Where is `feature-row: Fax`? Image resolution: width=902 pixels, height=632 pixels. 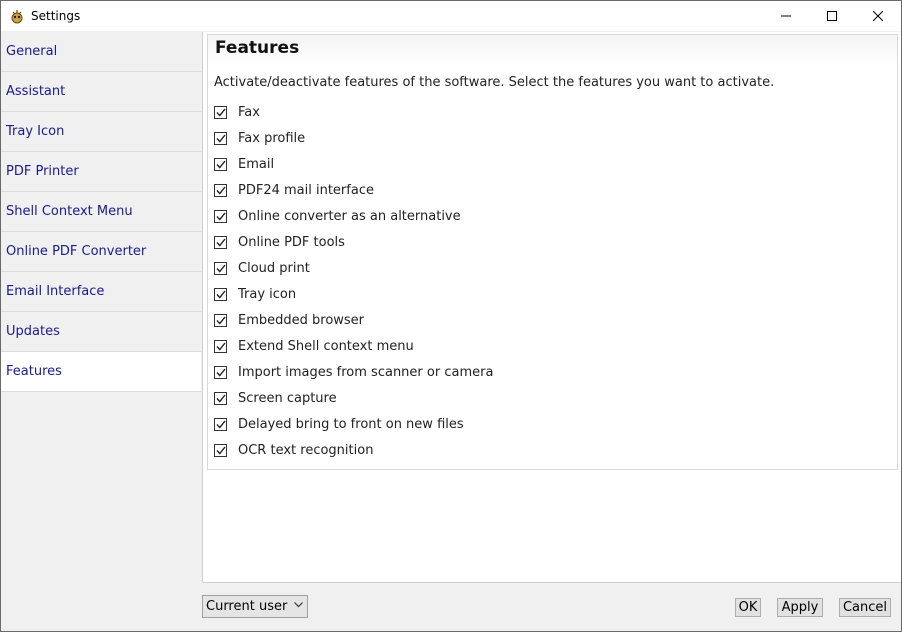 feature-row: Fax is located at coordinates (237, 112).